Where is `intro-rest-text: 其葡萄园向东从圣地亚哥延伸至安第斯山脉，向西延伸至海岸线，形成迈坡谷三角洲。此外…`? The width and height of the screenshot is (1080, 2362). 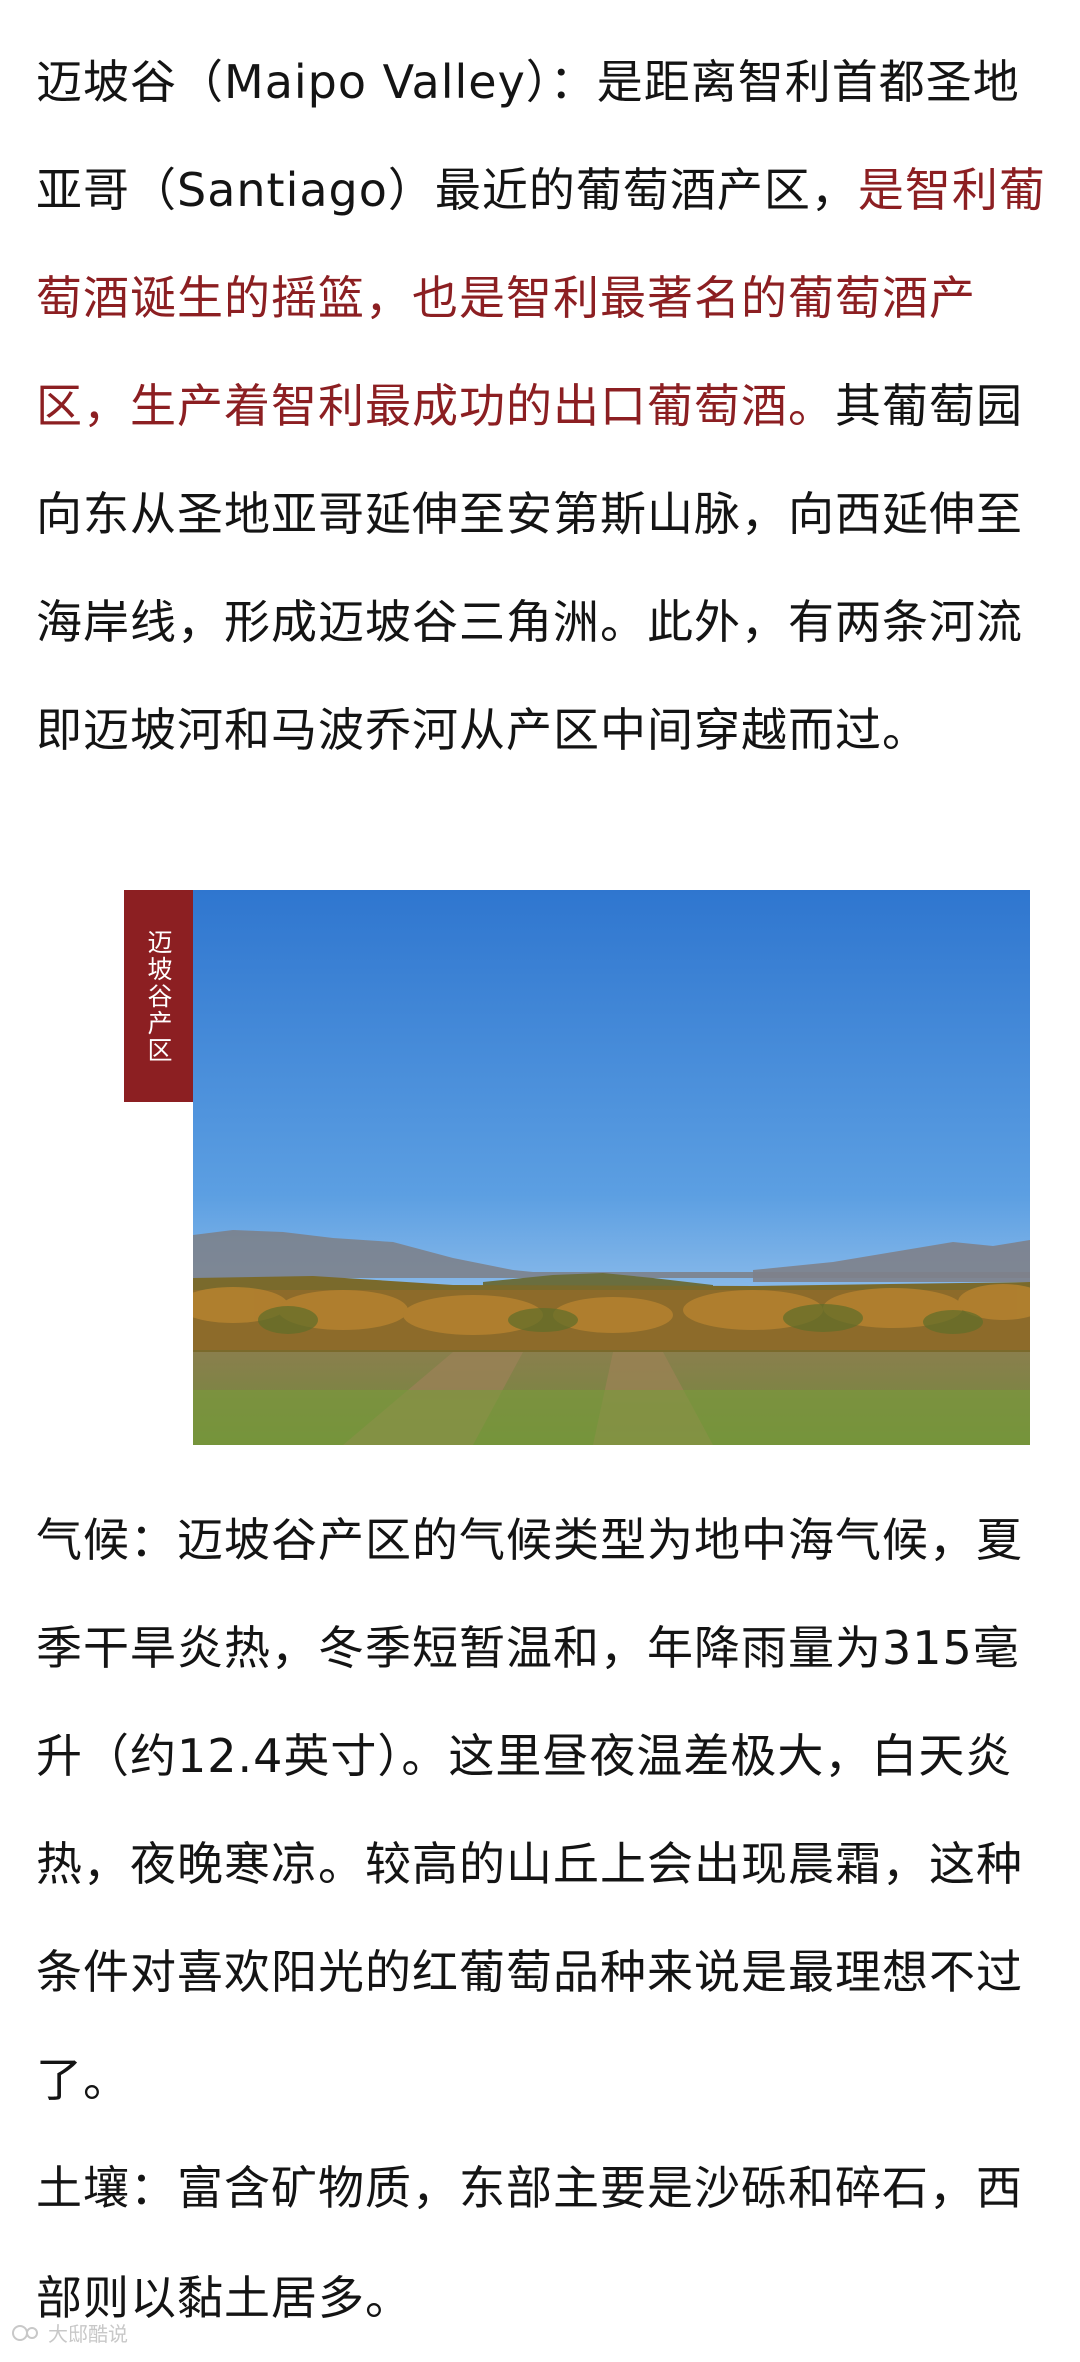 intro-rest-text: 其葡萄园向东从圣地亚哥延伸至安第斯山脉，向西延伸至海岸线，形成迈坡谷三角洲。此外… is located at coordinates (529, 568).